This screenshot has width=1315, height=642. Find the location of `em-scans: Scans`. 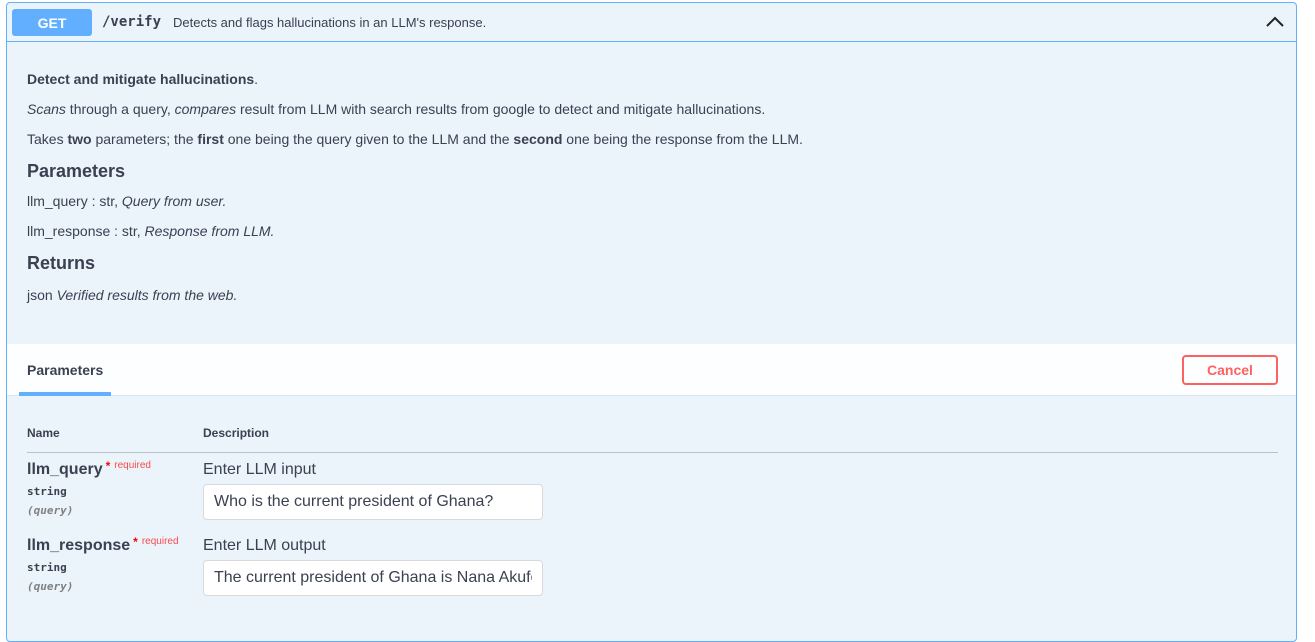

em-scans: Scans is located at coordinates (46, 109).